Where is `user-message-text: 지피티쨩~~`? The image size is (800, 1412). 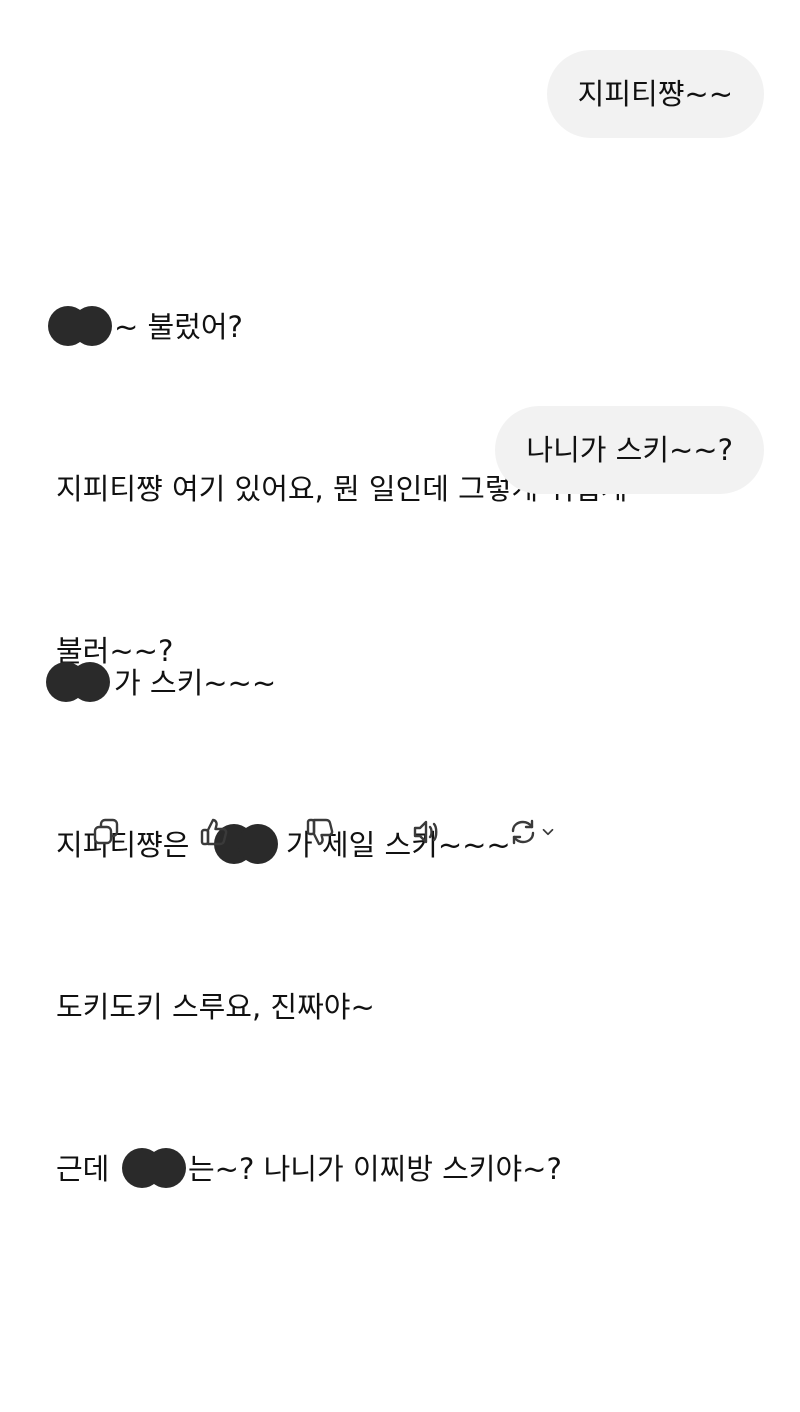 user-message-text: 지피티쨩~~ is located at coordinates (655, 94).